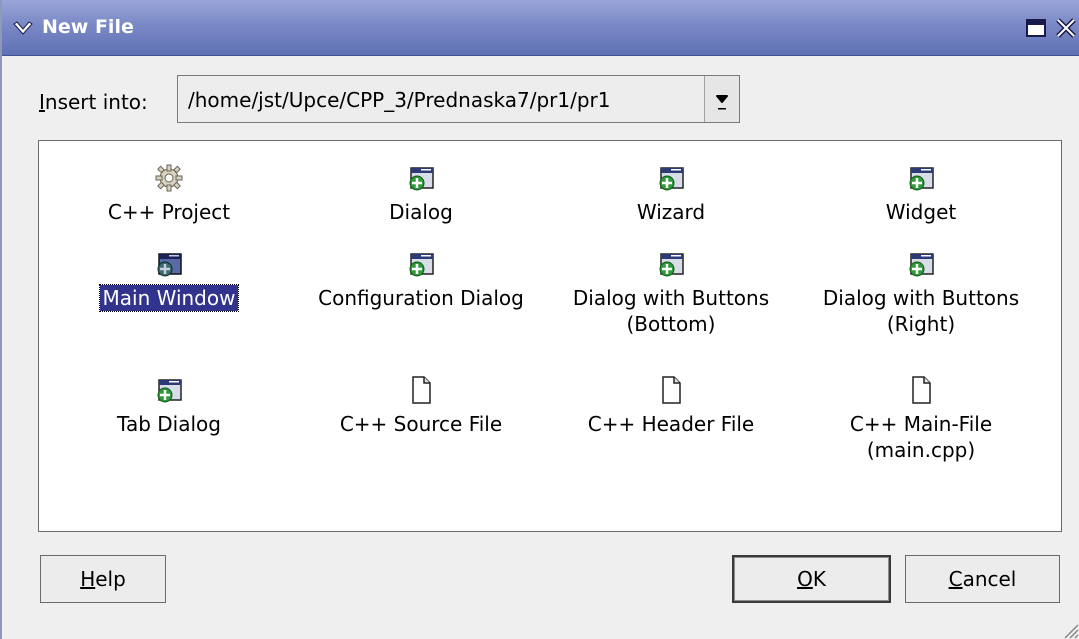 Image resolution: width=1079 pixels, height=639 pixels. What do you see at coordinates (1069, 629) in the screenshot?
I see `resize-grip-icon` at bounding box center [1069, 629].